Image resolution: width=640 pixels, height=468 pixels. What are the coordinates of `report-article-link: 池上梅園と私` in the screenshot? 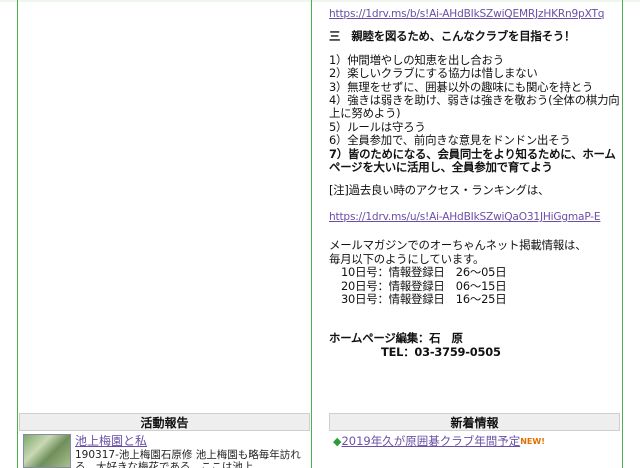 It's located at (111, 441).